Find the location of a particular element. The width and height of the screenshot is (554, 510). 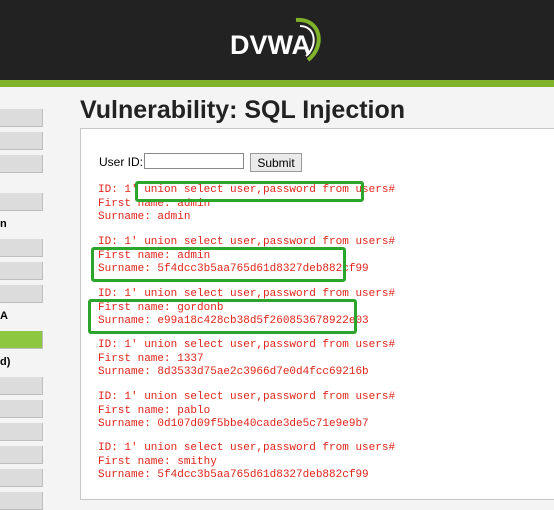

sidebar-menu: n A d) is located at coordinates (24, 298).